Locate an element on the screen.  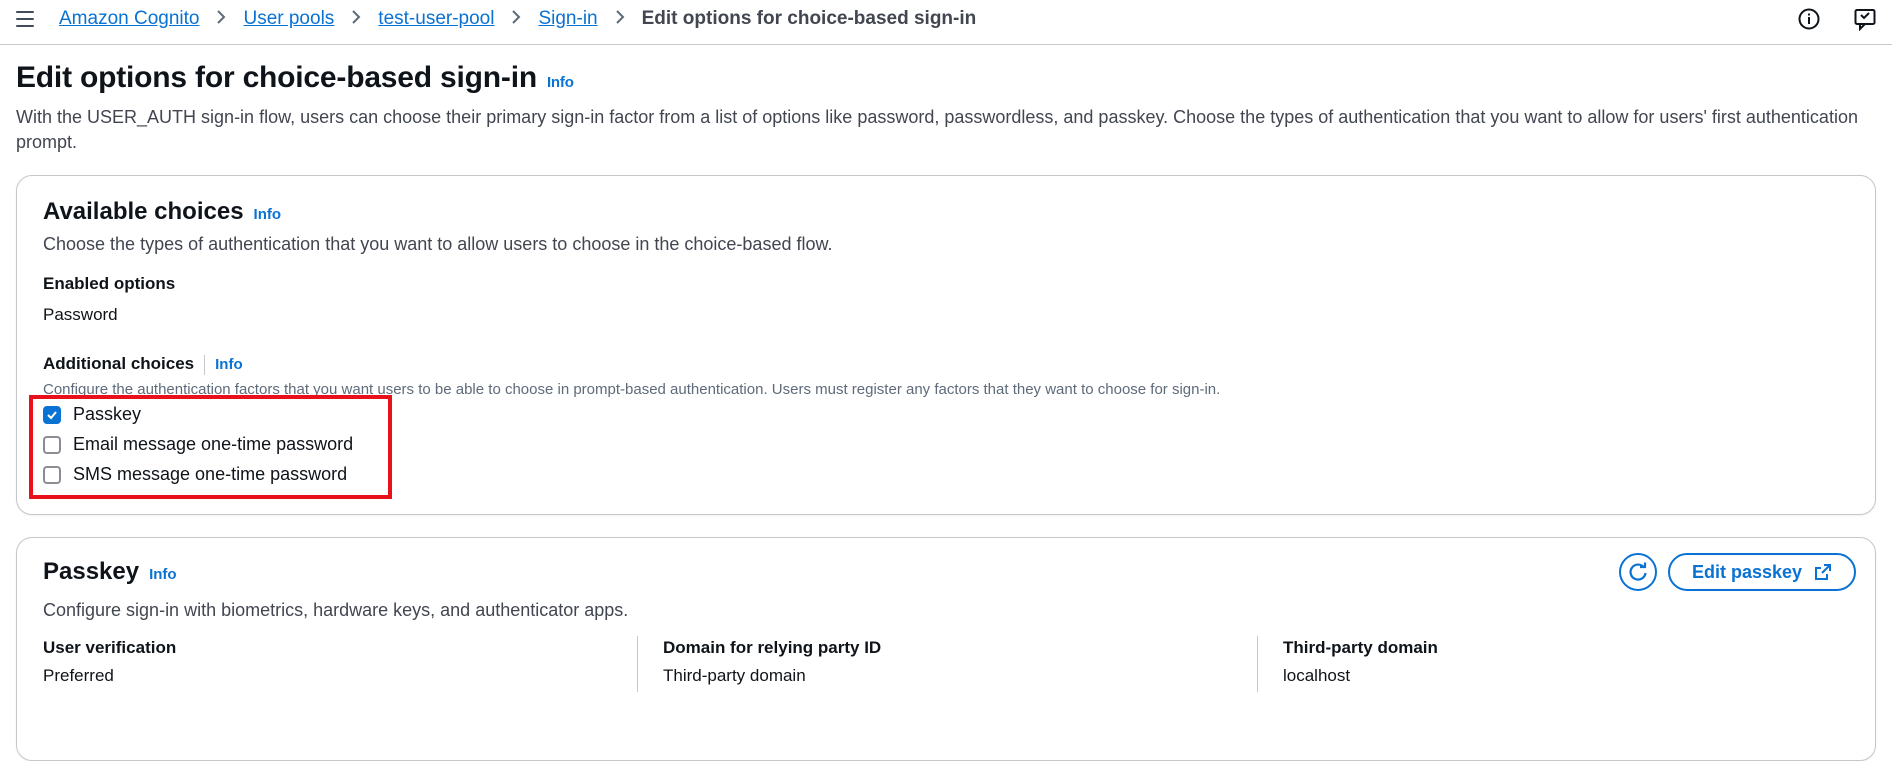
edit-passkey-button: Edit passkey is located at coordinates (1762, 572).